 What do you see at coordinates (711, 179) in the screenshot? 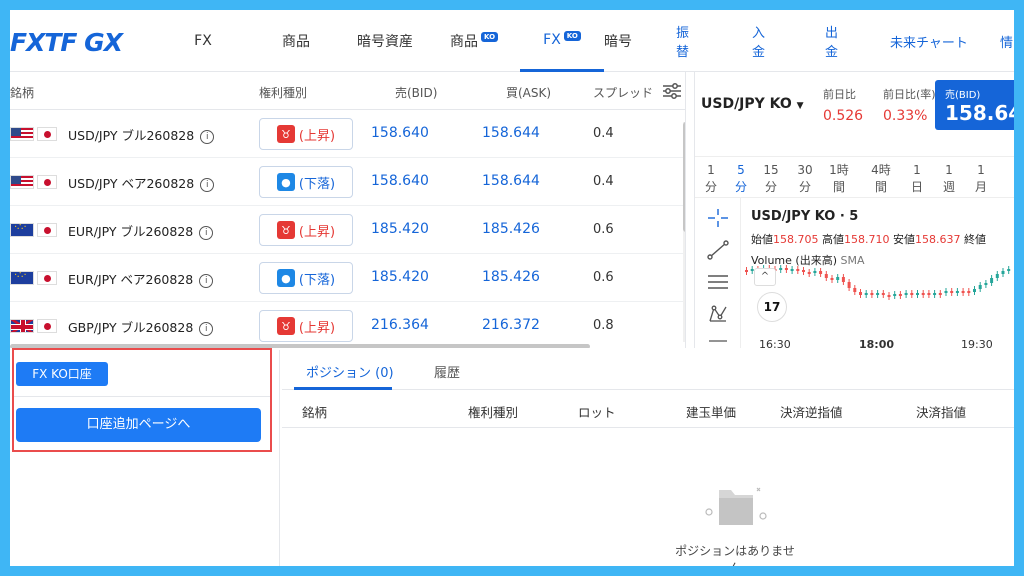
I see `timeframe-option: 1分` at bounding box center [711, 179].